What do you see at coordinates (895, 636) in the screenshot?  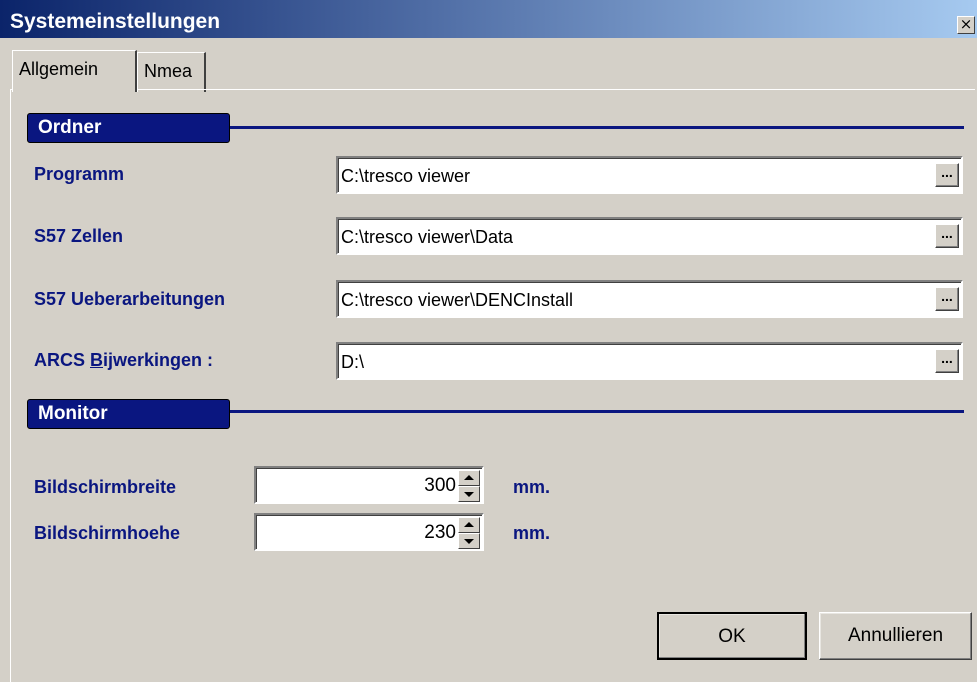 I see `cancel-button: Annullieren` at bounding box center [895, 636].